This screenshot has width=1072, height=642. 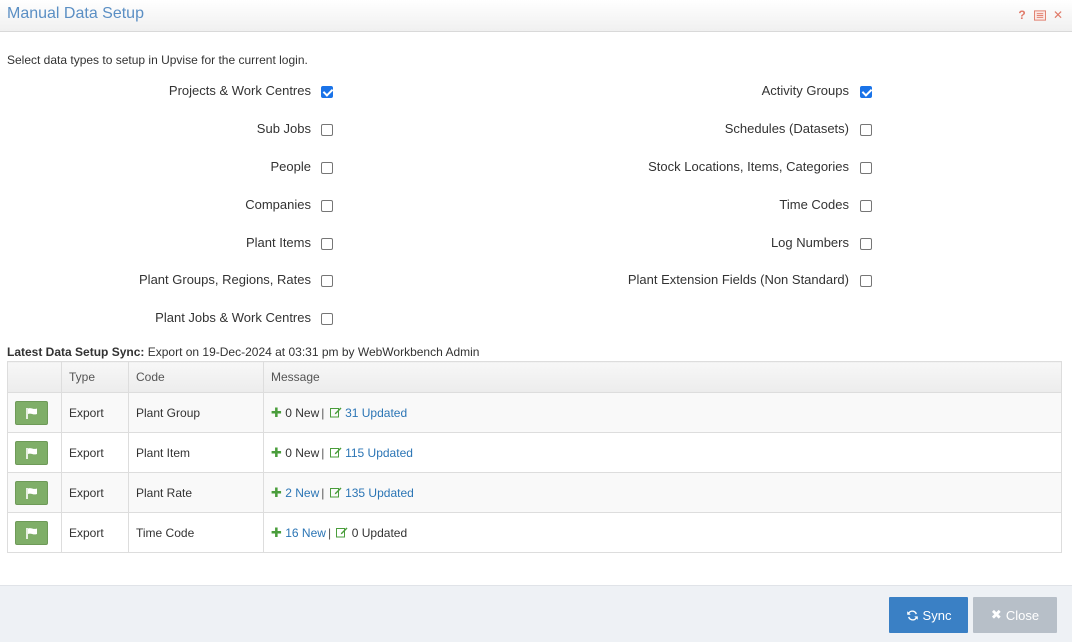 I want to click on checkbox-log-numbers, so click(x=866, y=244).